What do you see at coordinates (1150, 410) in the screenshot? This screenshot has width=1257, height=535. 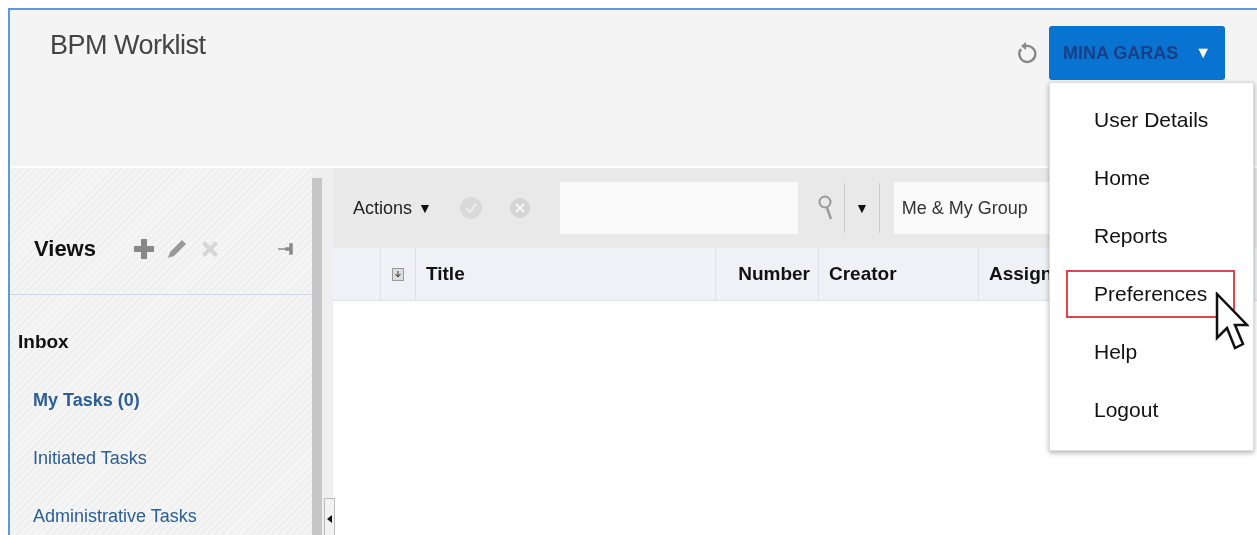 I see `menu-item: Logout` at bounding box center [1150, 410].